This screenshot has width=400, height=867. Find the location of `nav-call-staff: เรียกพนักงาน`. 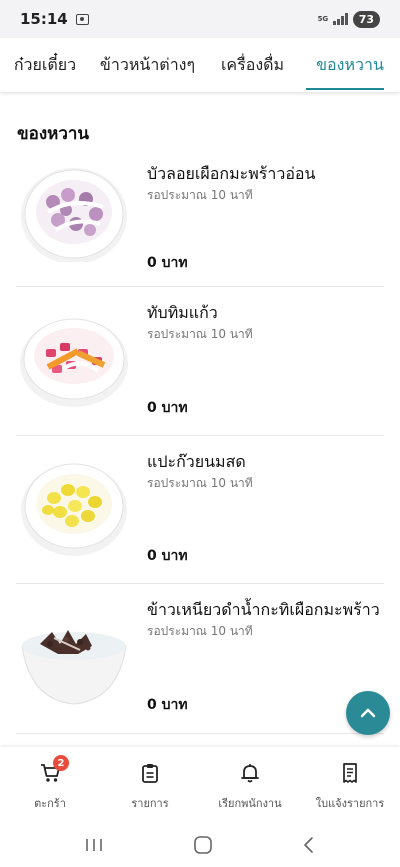

nav-call-staff: เรียกพนักงาน is located at coordinates (250, 784).